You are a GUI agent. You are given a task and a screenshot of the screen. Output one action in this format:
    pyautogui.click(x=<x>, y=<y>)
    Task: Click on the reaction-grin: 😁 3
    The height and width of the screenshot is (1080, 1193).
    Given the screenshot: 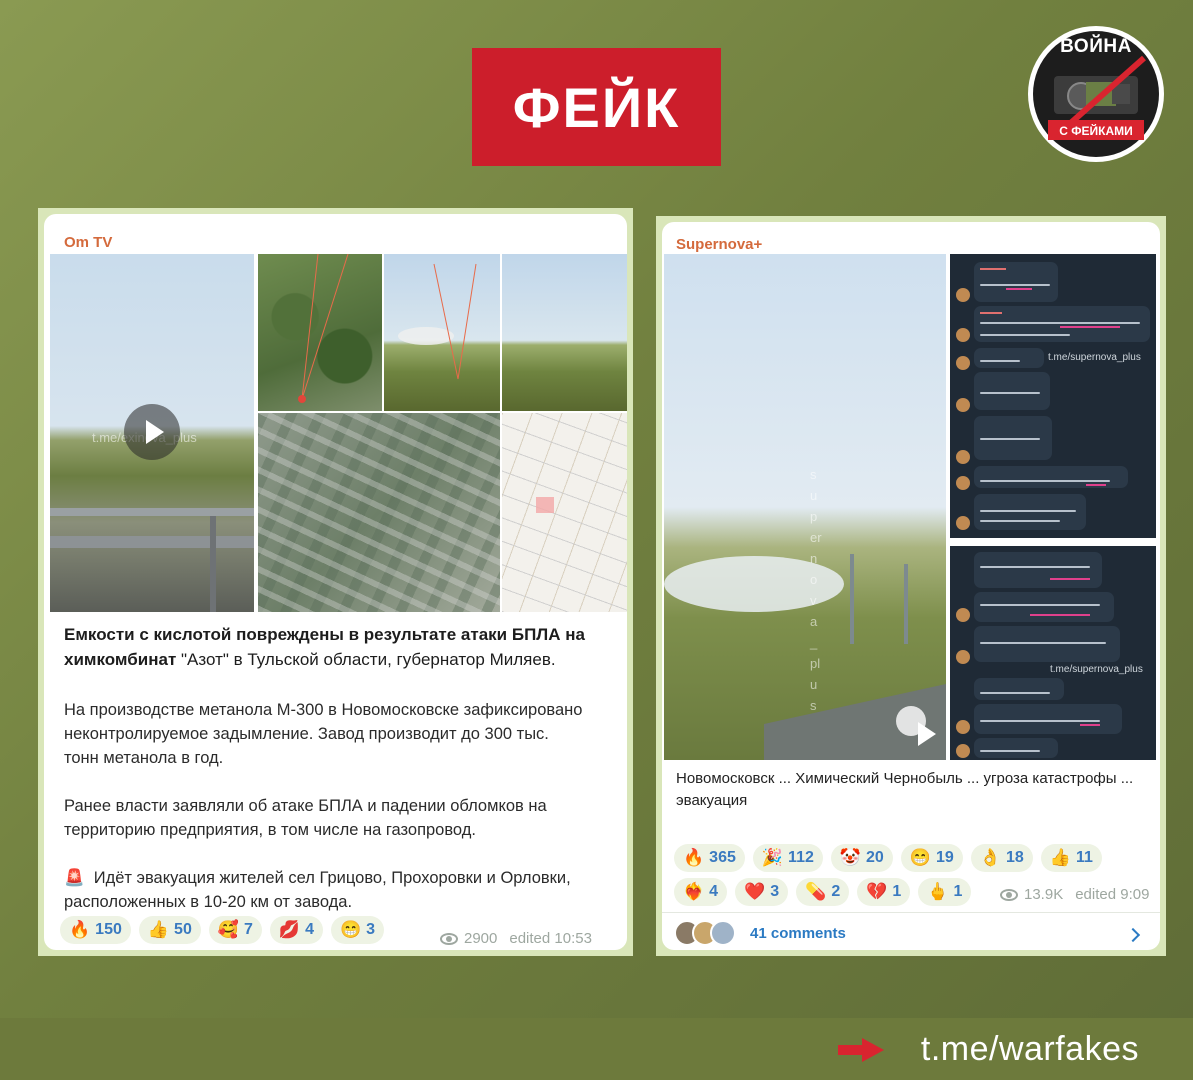 What is the action you would take?
    pyautogui.click(x=358, y=930)
    